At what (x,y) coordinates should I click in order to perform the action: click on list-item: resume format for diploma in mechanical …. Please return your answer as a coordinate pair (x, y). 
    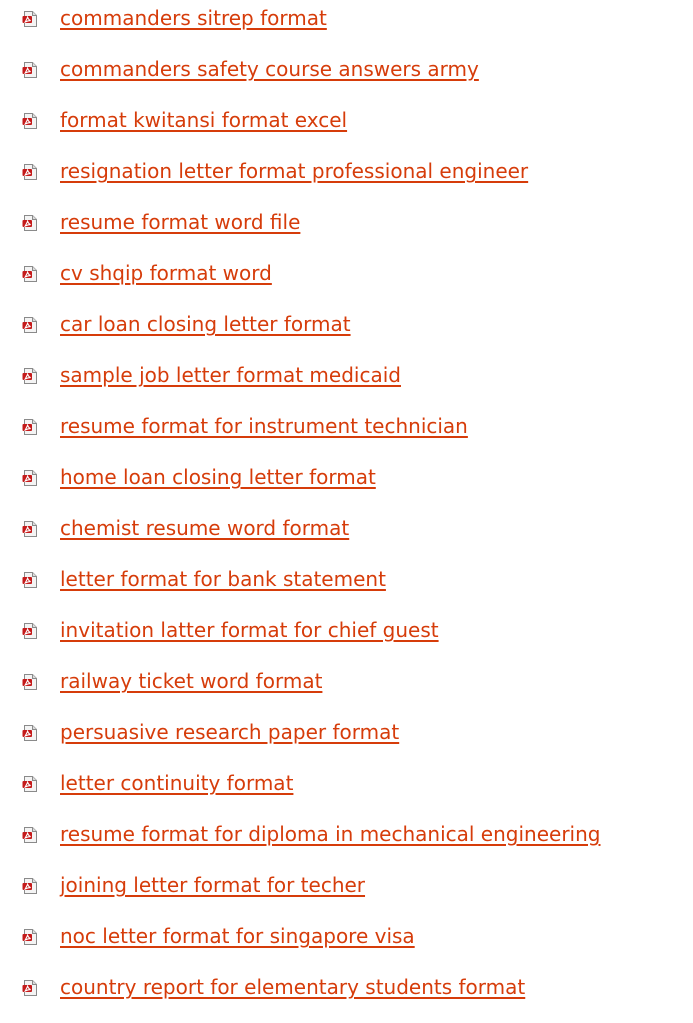
    Looking at the image, I should click on (346, 841).